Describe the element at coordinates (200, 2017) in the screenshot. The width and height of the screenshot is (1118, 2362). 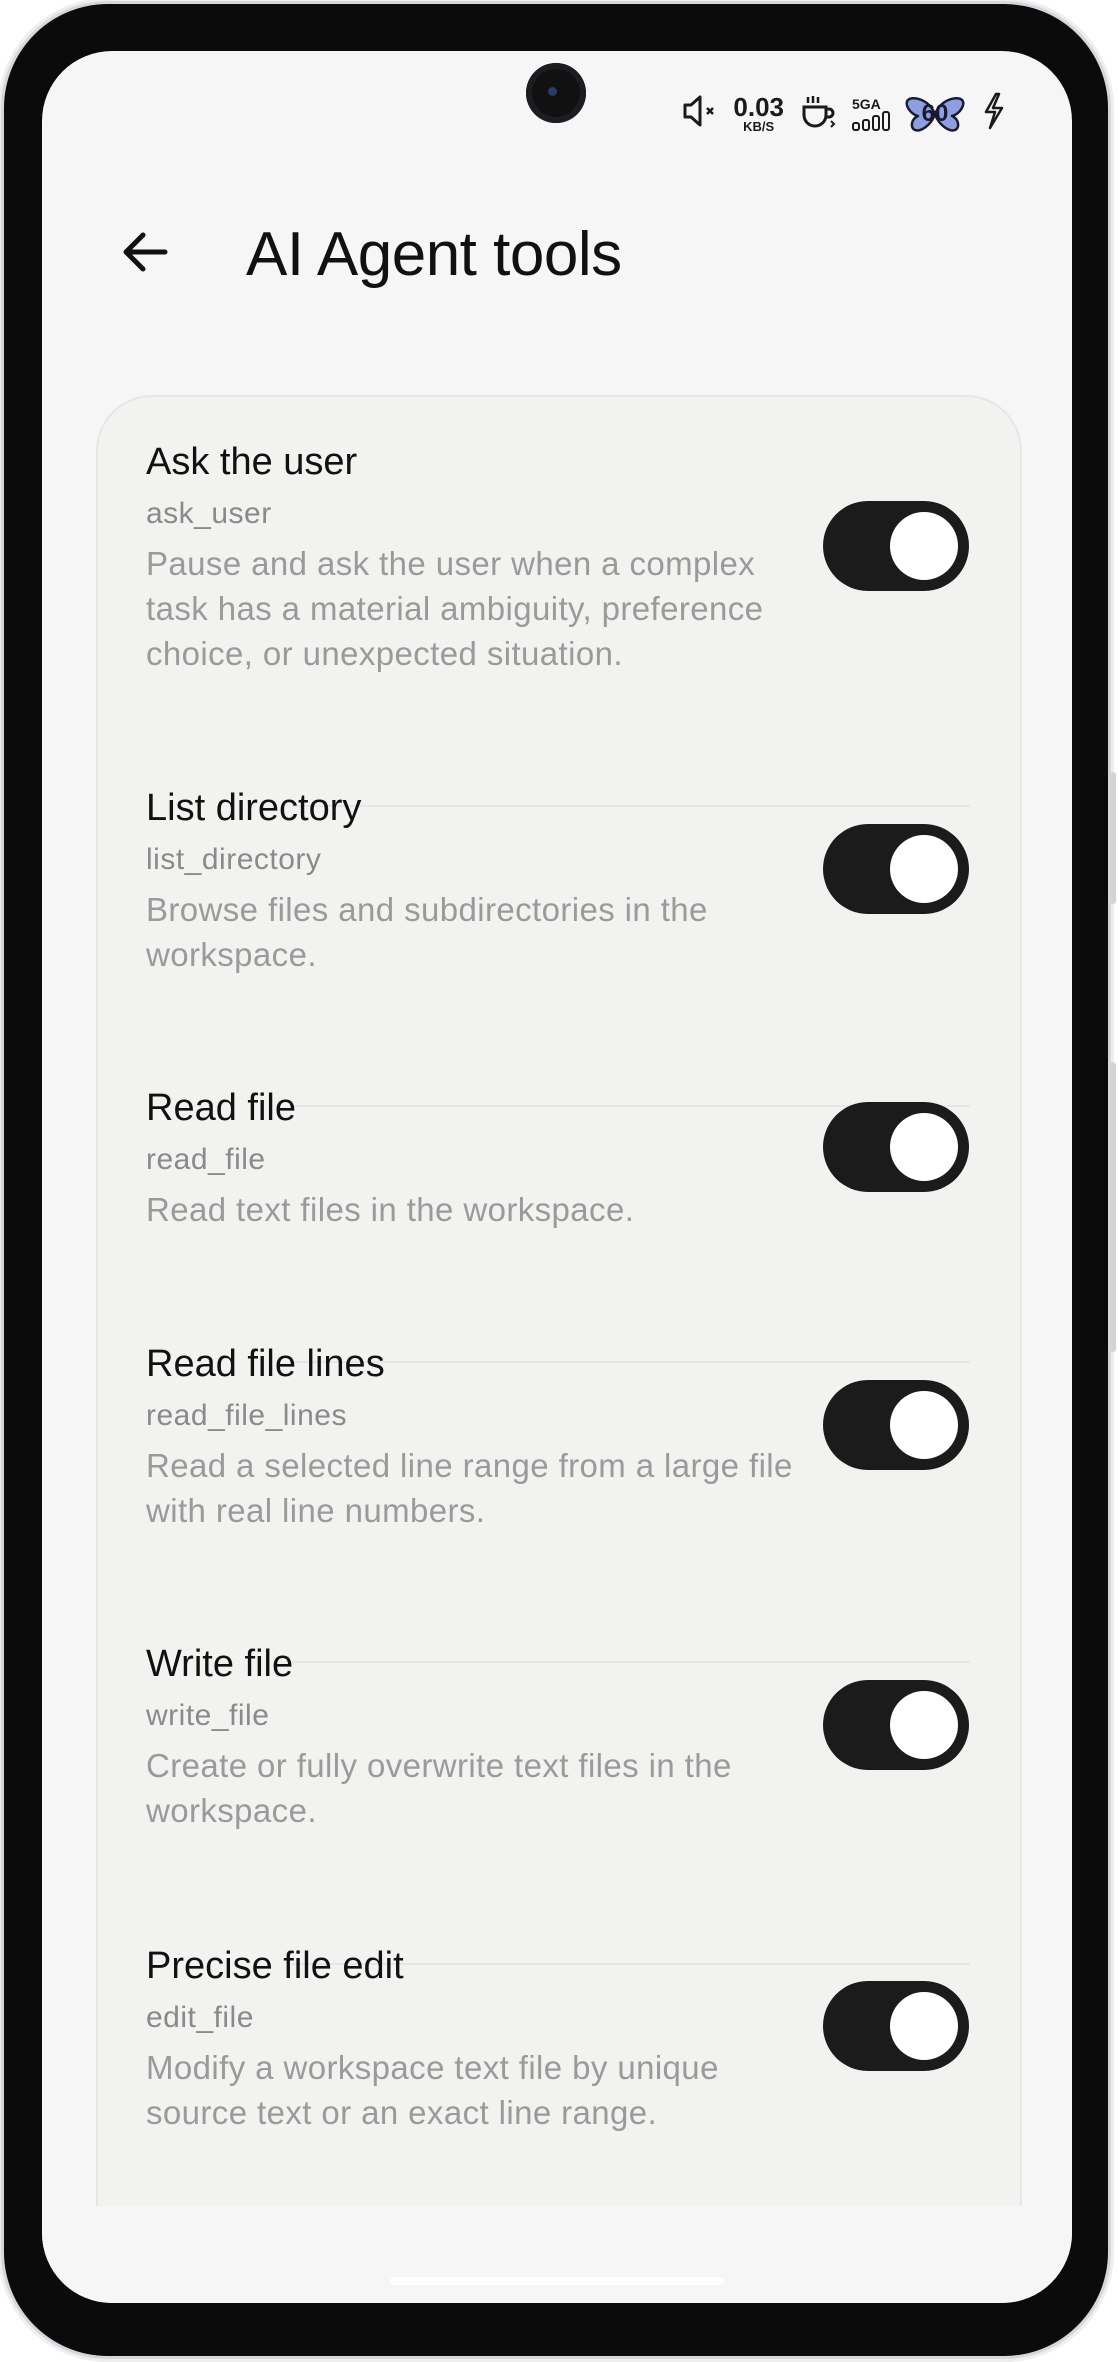
I see `tool-id: edit_file` at that location.